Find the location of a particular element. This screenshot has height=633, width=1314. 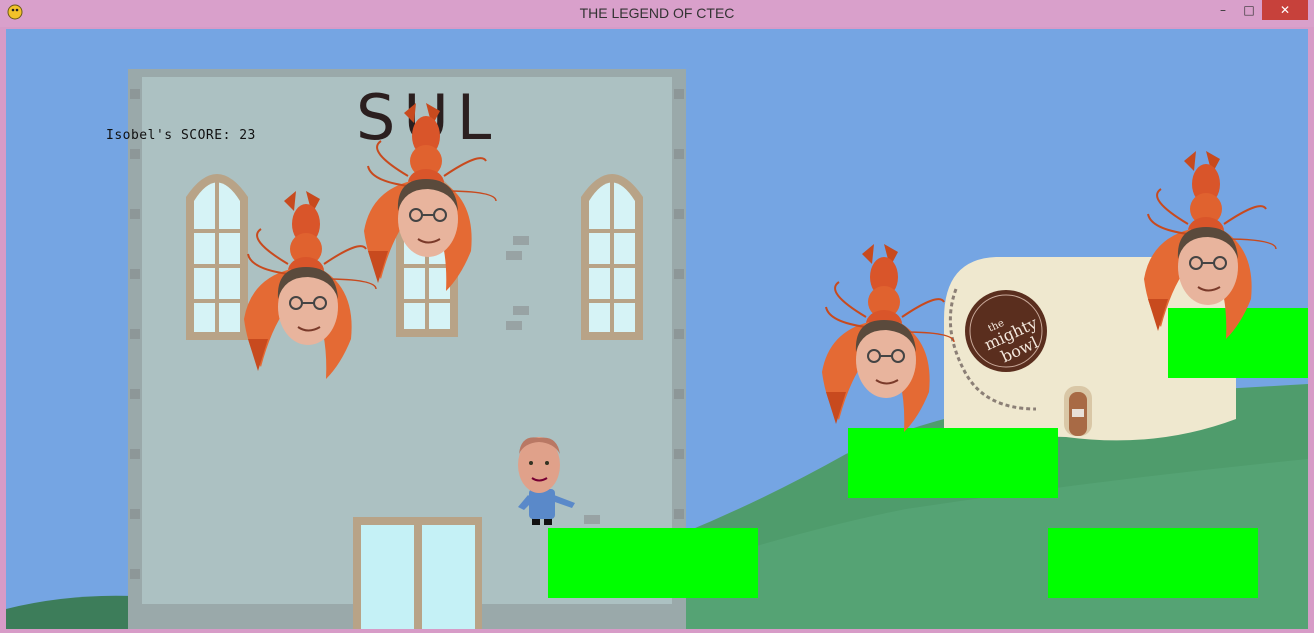

window-titlebar: THE LEGEND OF CTEC – □ ✕ is located at coordinates (657, 13).